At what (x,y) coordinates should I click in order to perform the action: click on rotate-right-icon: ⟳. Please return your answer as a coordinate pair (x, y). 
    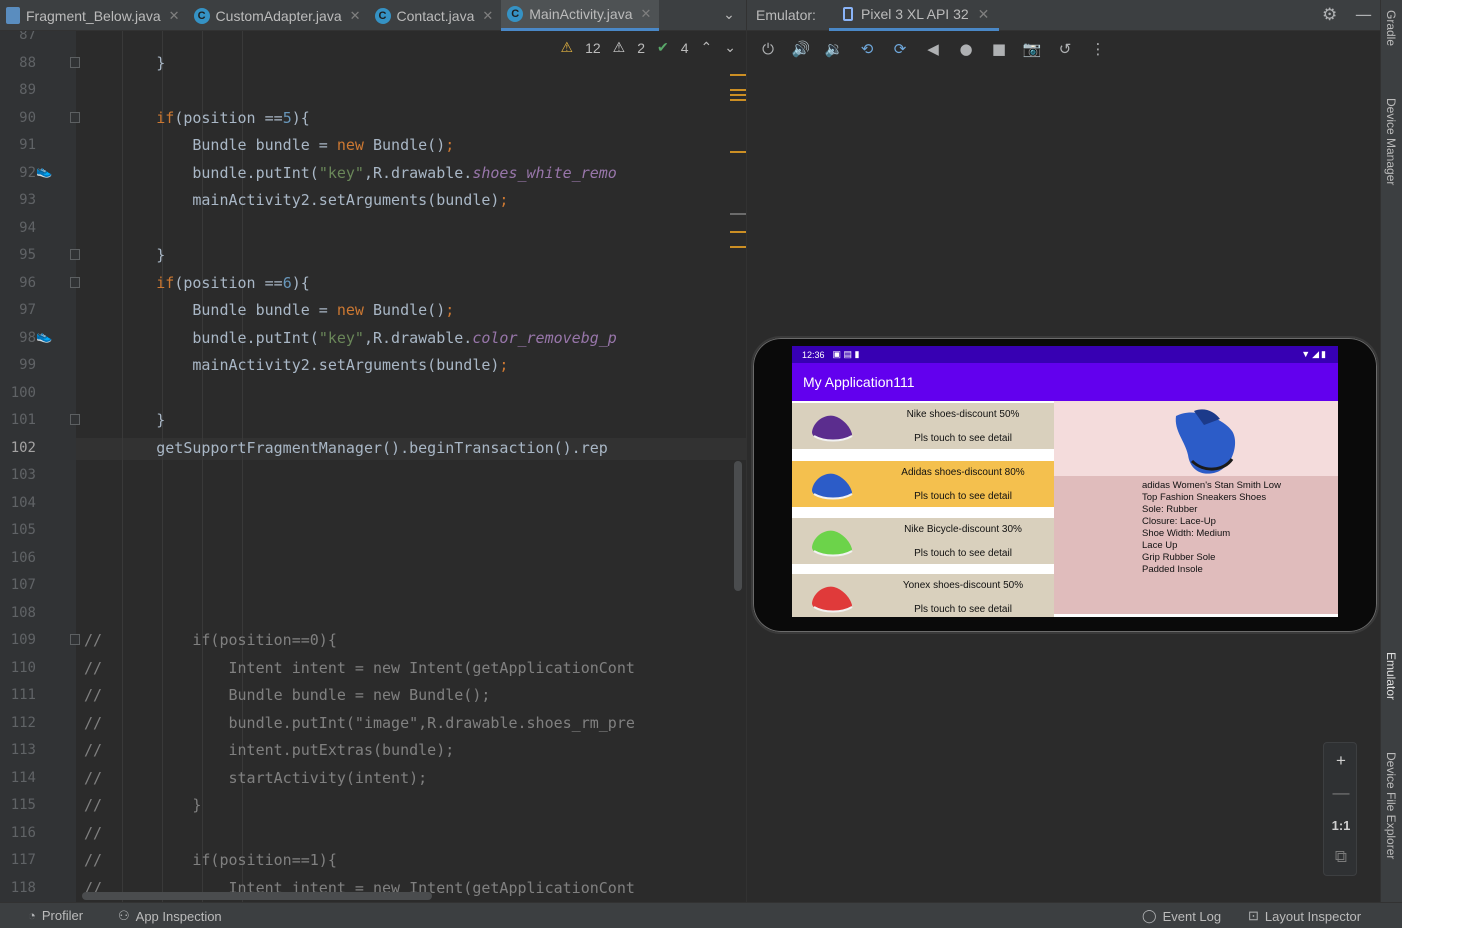
    Looking at the image, I should click on (900, 49).